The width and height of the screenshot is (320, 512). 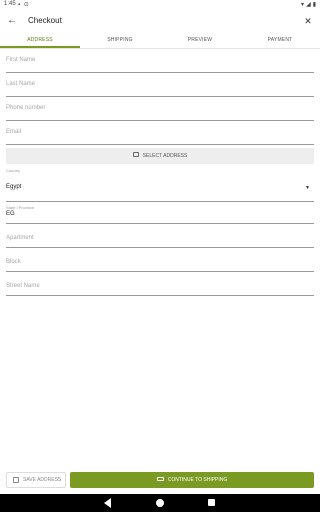 I want to click on app-bar: ← Checkout ✕, so click(x=160, y=21).